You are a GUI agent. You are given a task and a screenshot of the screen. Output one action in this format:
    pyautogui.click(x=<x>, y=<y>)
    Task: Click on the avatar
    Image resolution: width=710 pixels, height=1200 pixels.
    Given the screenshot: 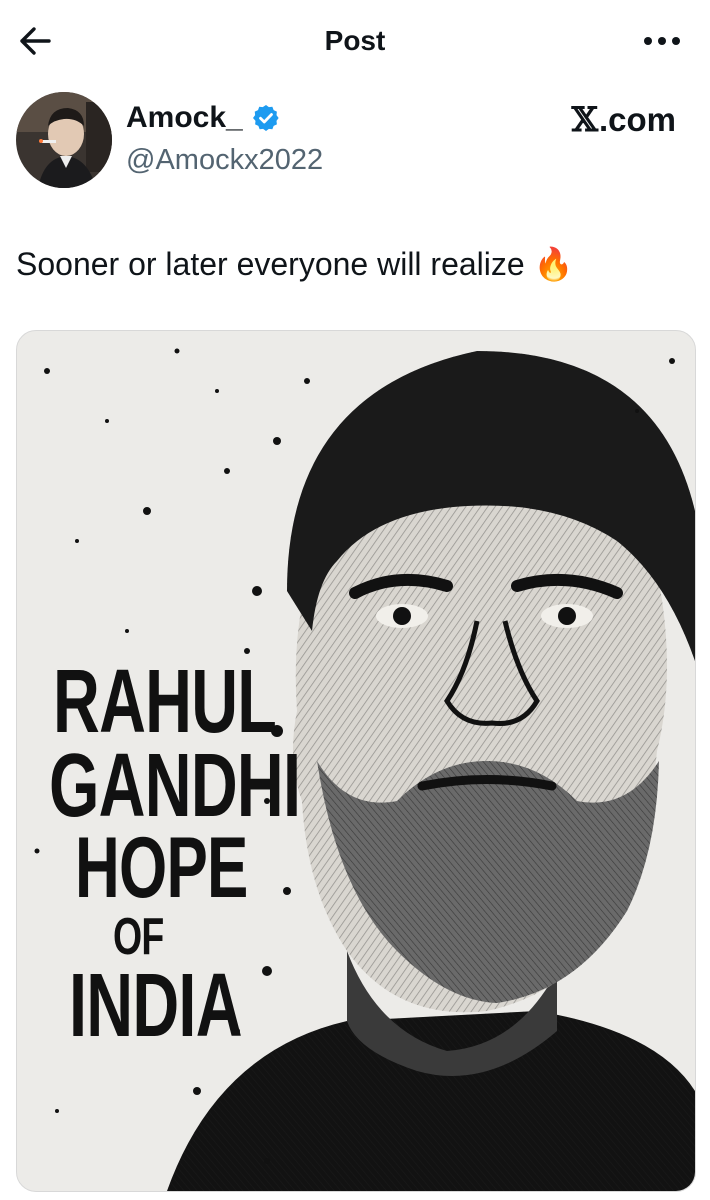 What is the action you would take?
    pyautogui.click(x=64, y=140)
    